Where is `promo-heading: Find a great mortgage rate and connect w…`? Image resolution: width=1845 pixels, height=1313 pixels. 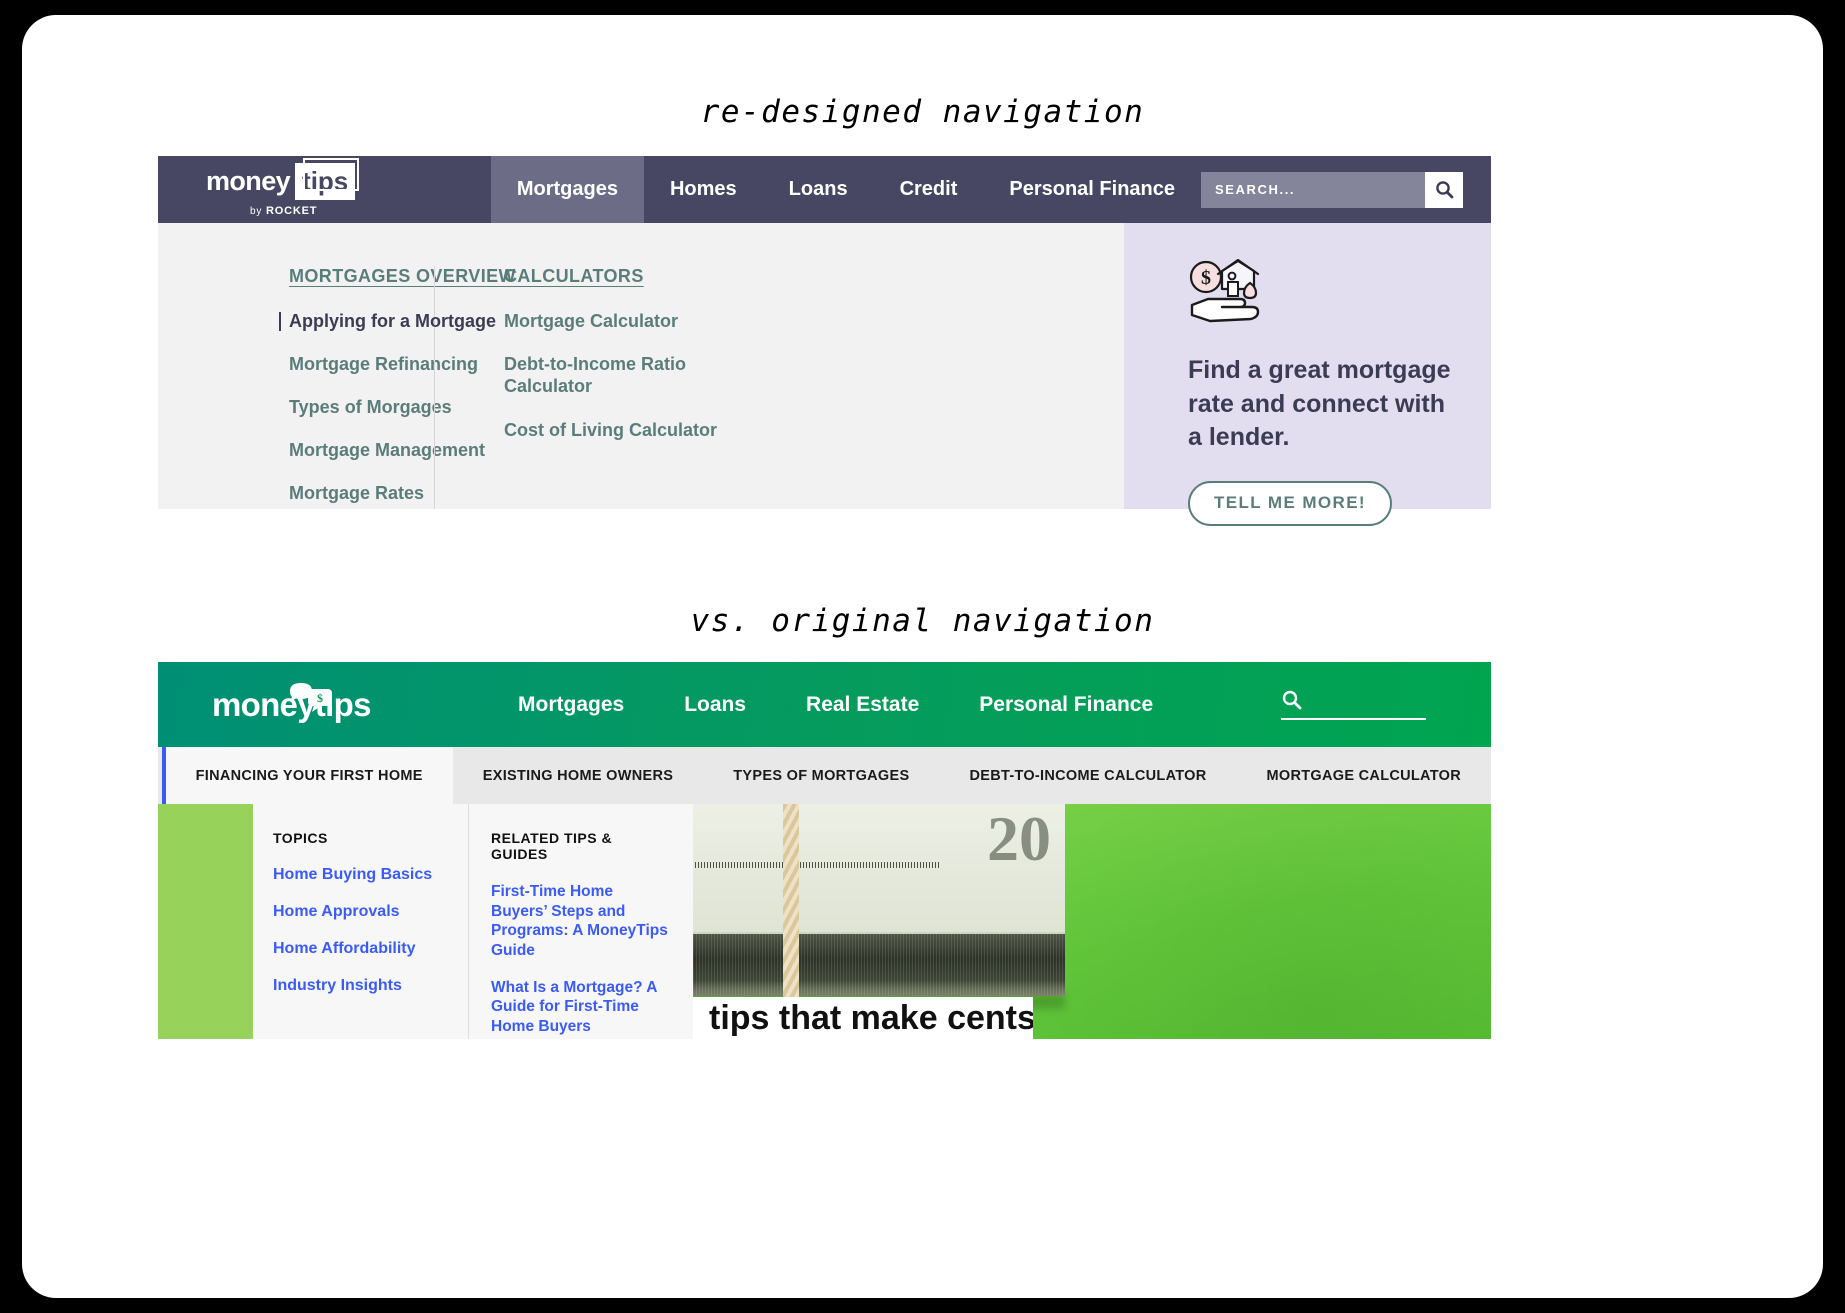 promo-heading: Find a great mortgage rate and connect w… is located at coordinates (1319, 403).